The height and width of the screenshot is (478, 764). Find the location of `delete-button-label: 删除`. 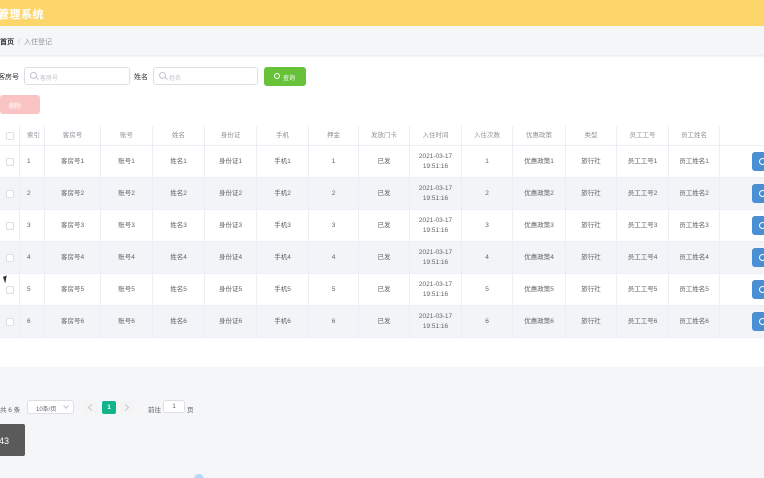

delete-button-label: 删除 is located at coordinates (15, 107).